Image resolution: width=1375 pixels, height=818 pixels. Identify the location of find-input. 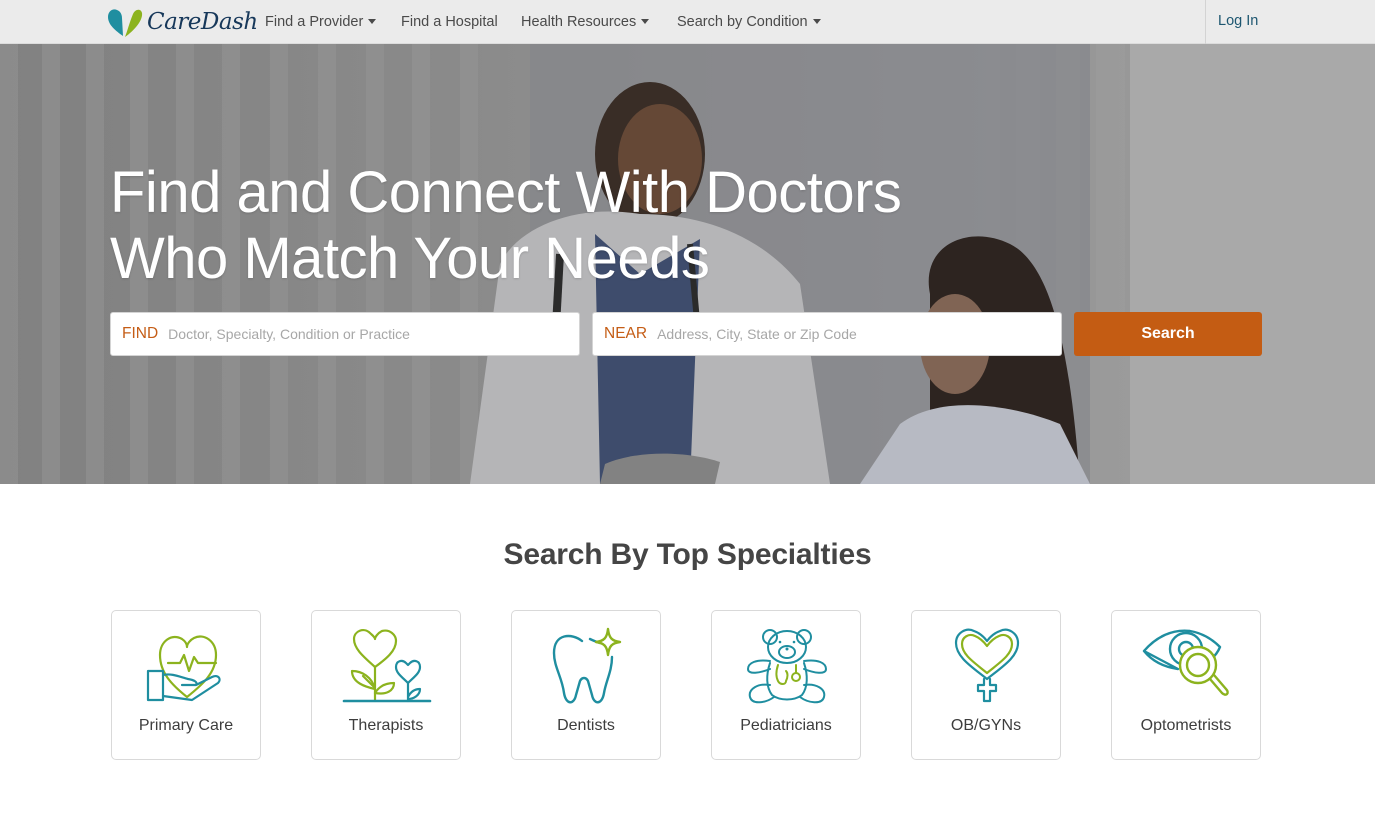
(373, 334).